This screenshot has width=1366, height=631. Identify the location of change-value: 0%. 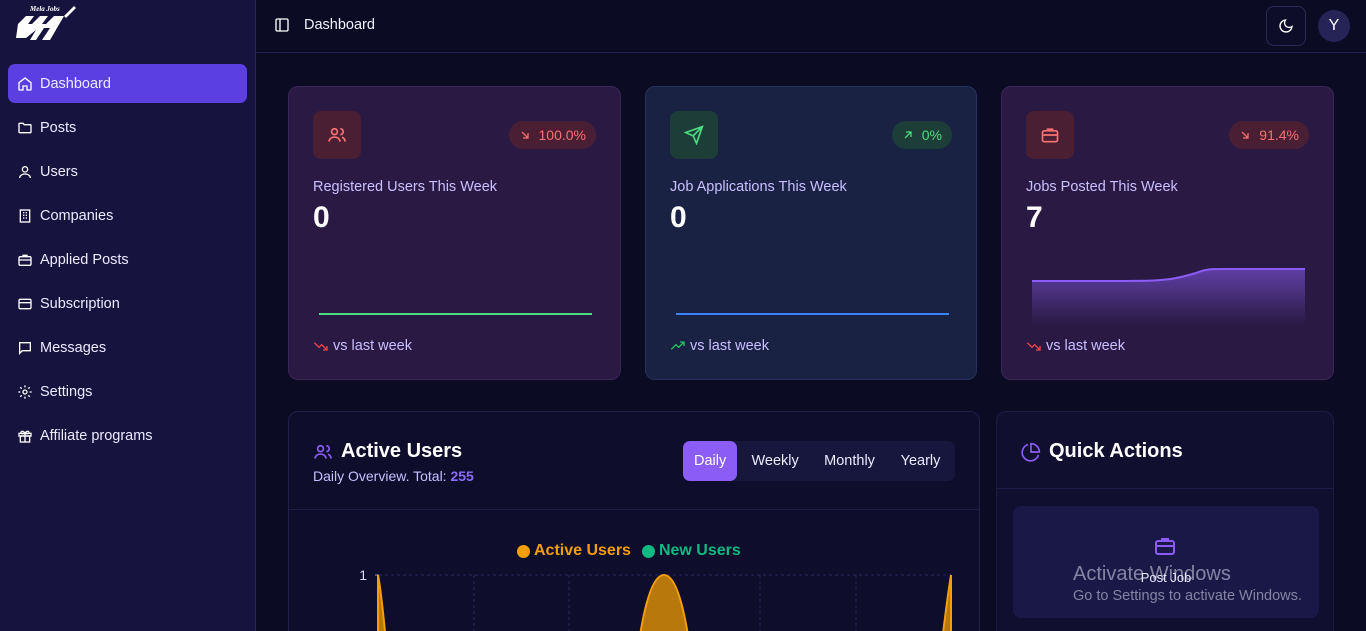
(931, 135).